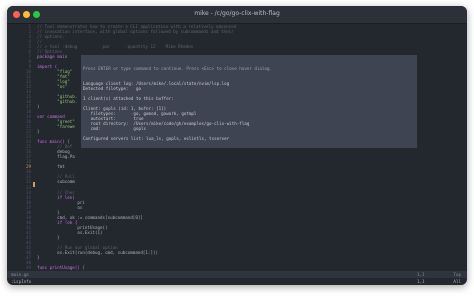 The height and width of the screenshot is (301, 474). I want to click on command-text: :LspInfo, so click(21, 281).